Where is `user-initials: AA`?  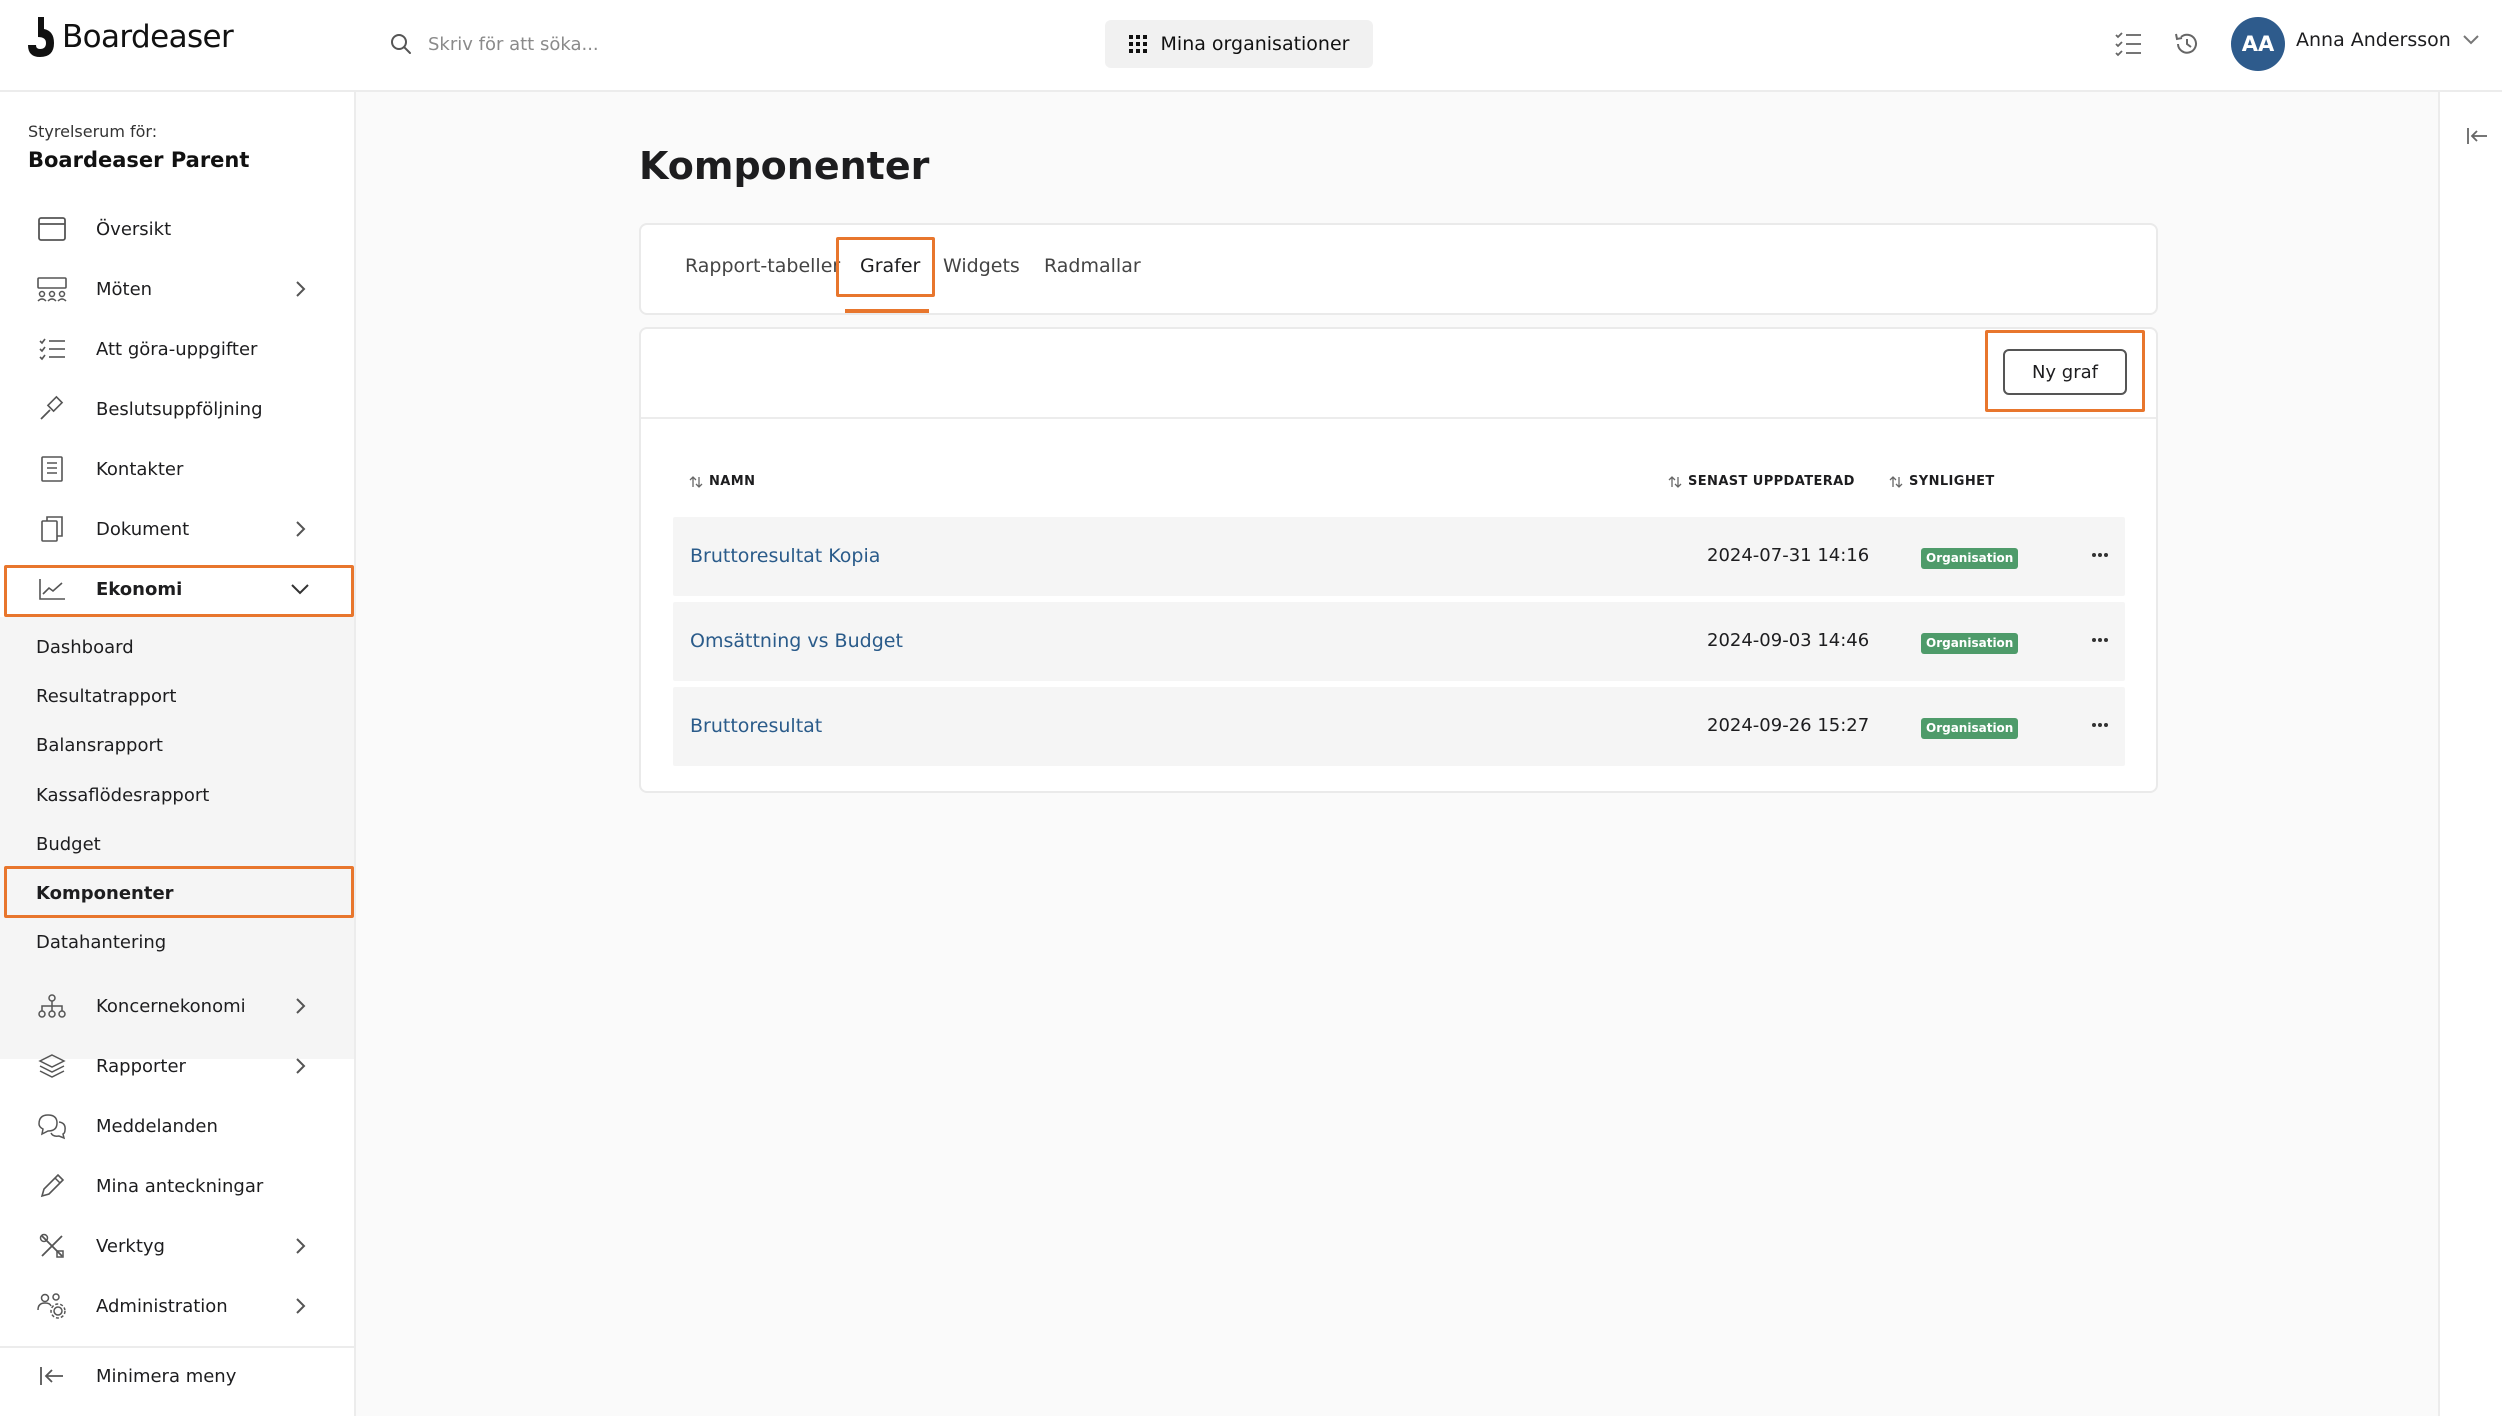 user-initials: AA is located at coordinates (2258, 44).